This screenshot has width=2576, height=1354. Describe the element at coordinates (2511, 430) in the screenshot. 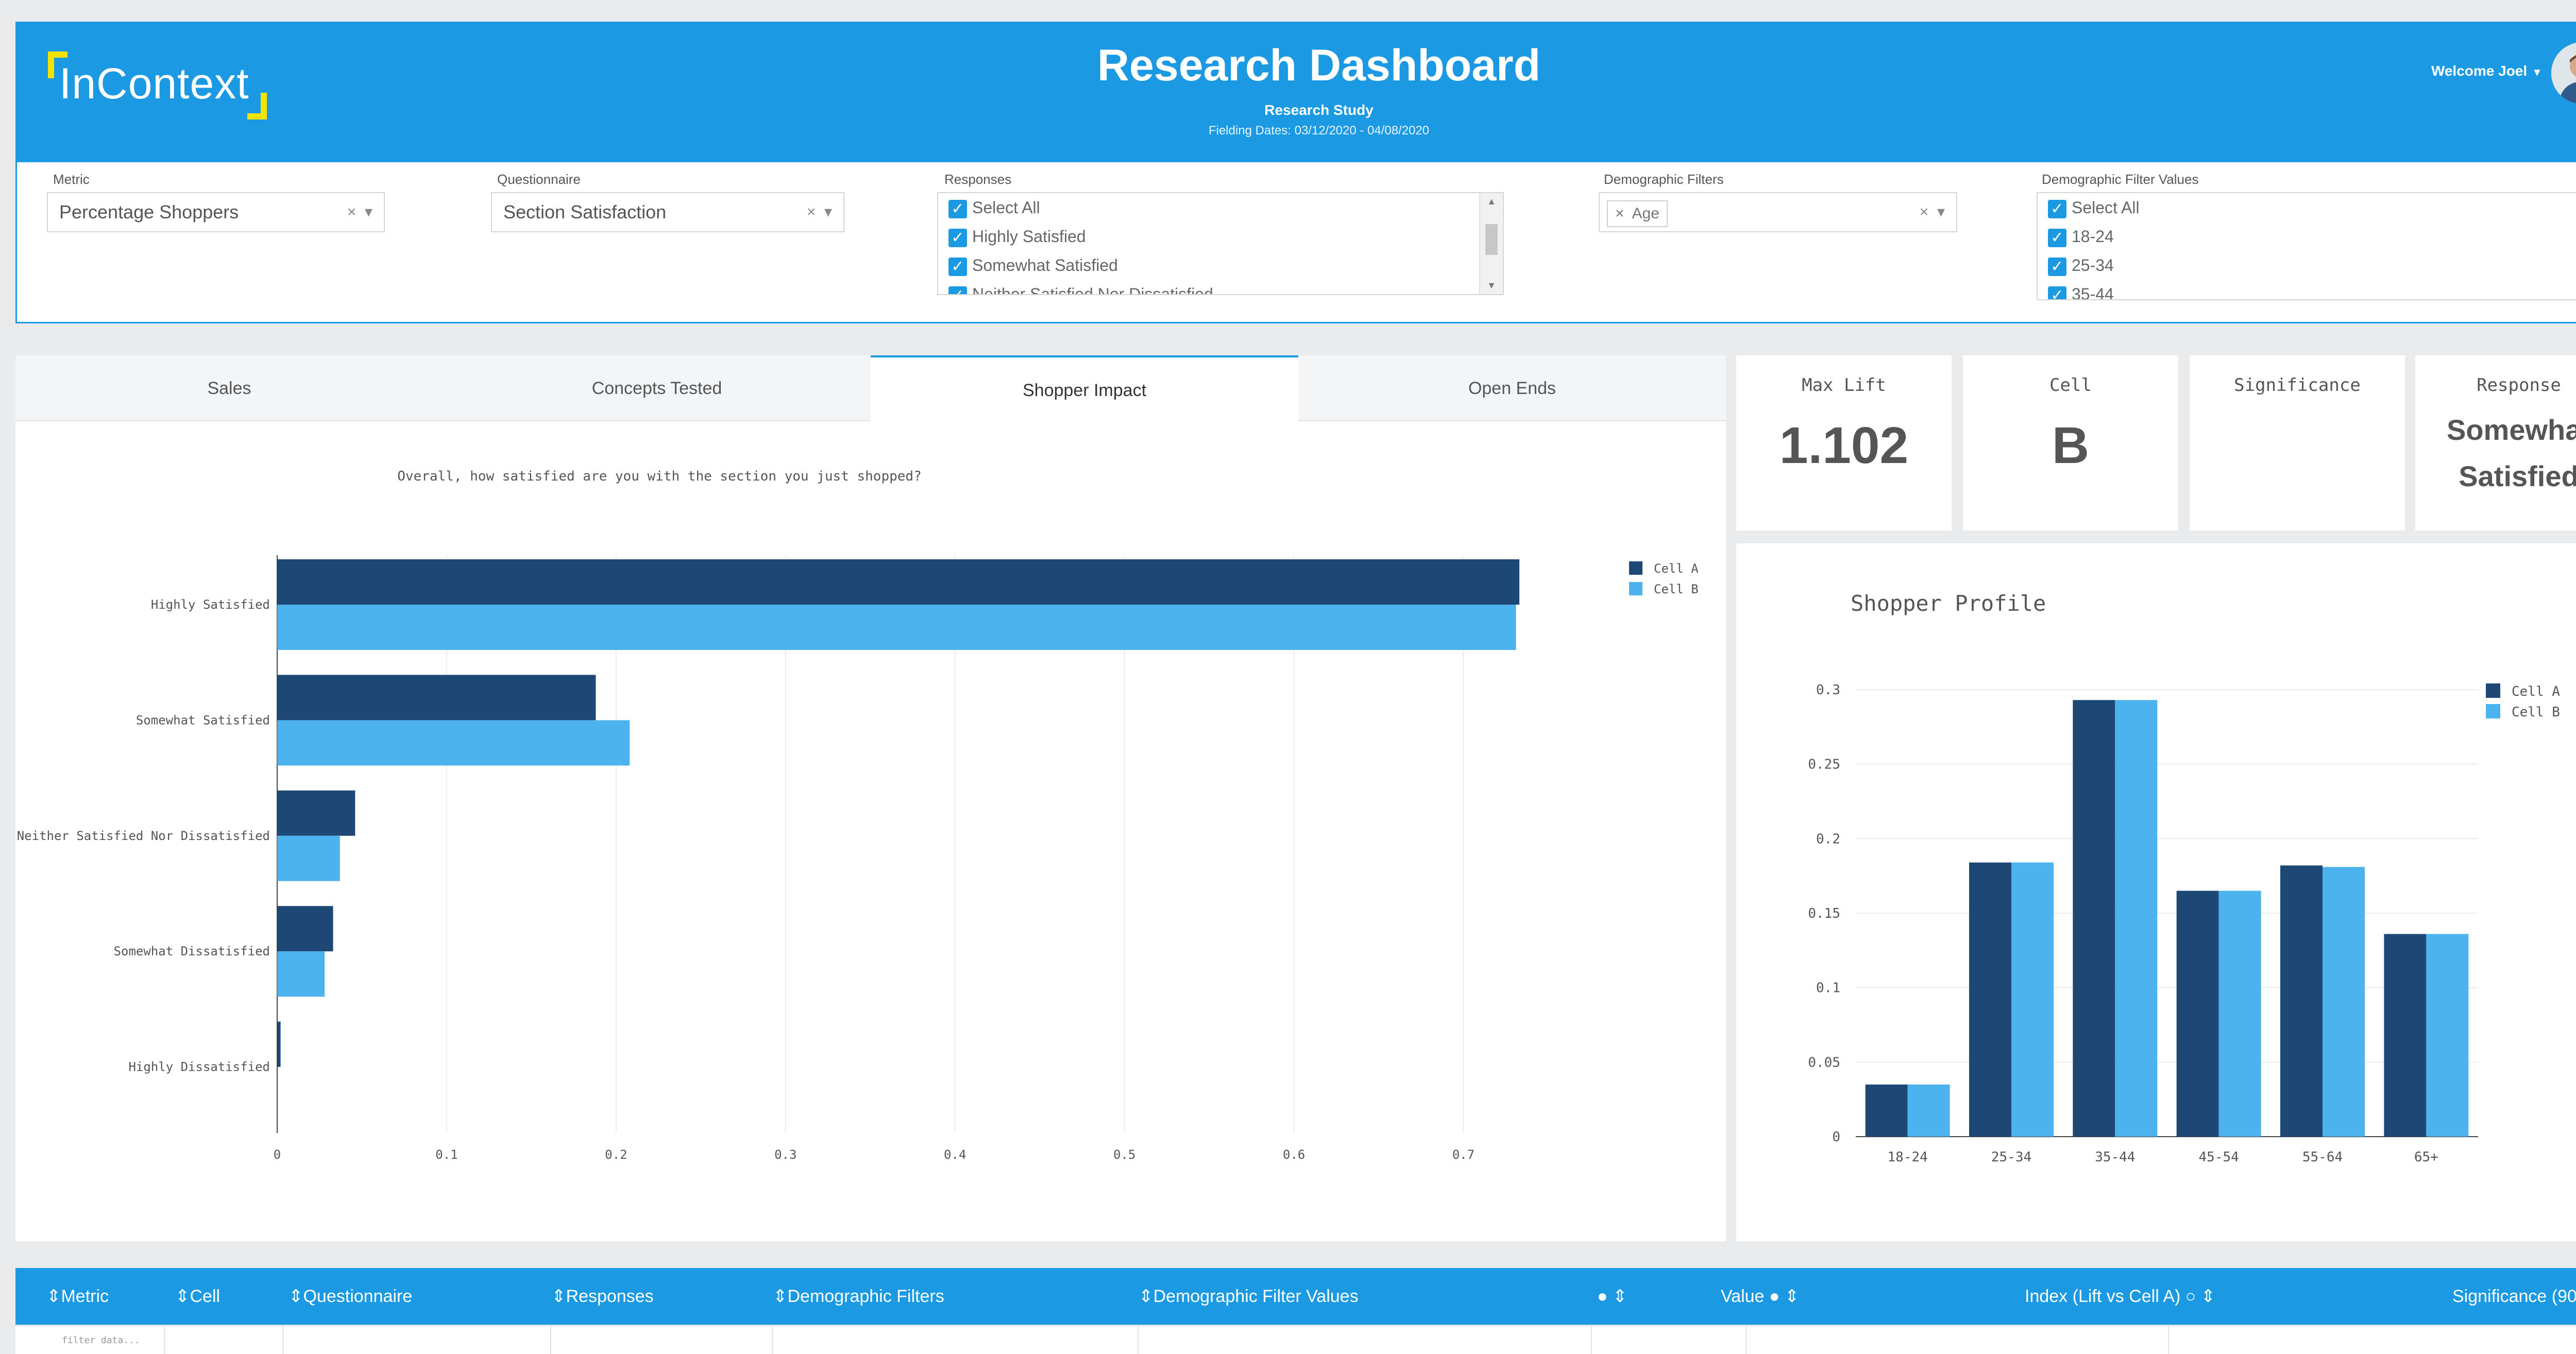

I see `kpi-value-line1: Somewhat` at that location.